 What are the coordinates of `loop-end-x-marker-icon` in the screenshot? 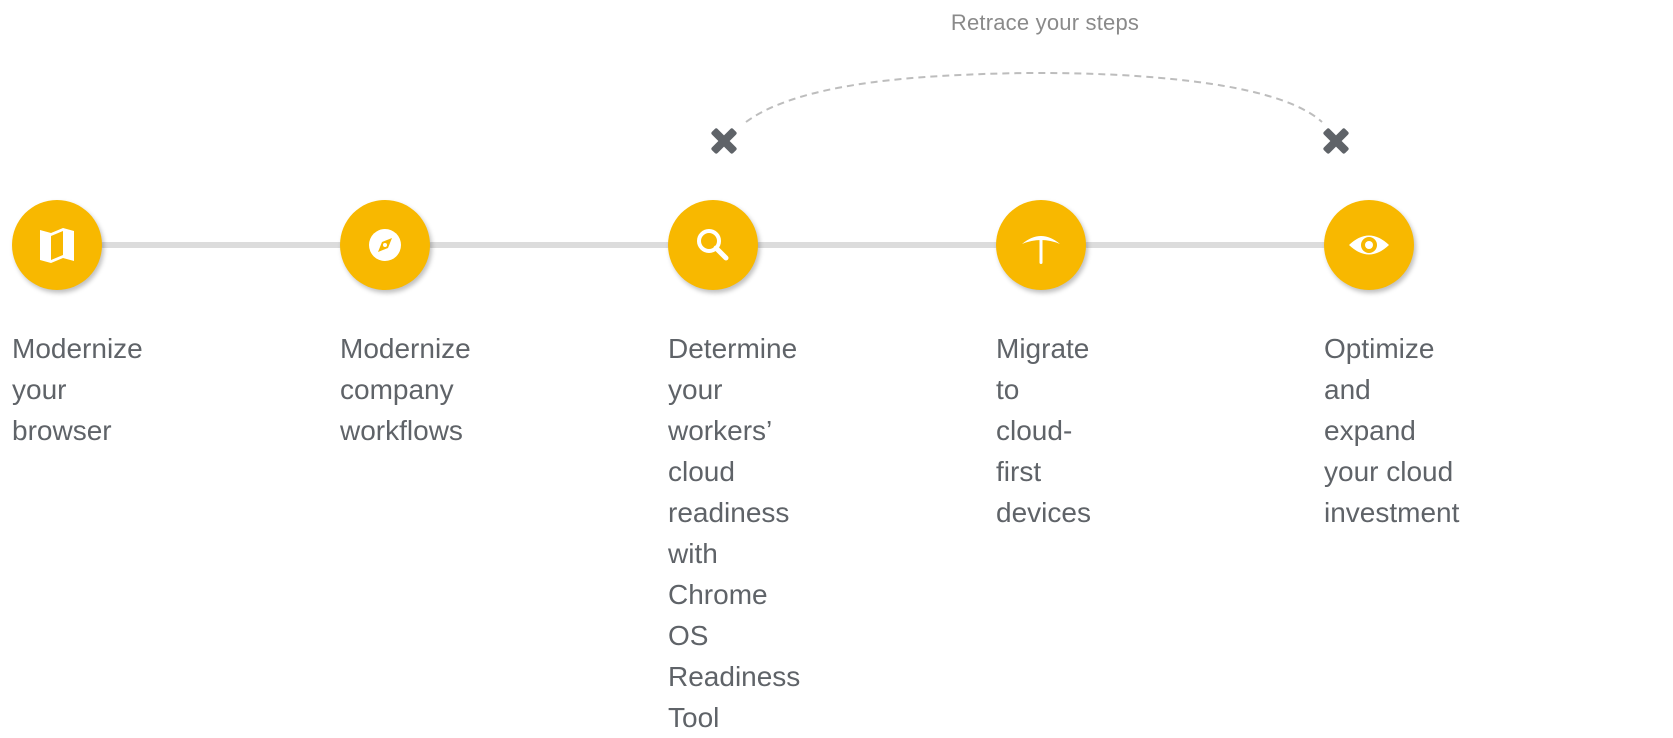 It's located at (1336, 141).